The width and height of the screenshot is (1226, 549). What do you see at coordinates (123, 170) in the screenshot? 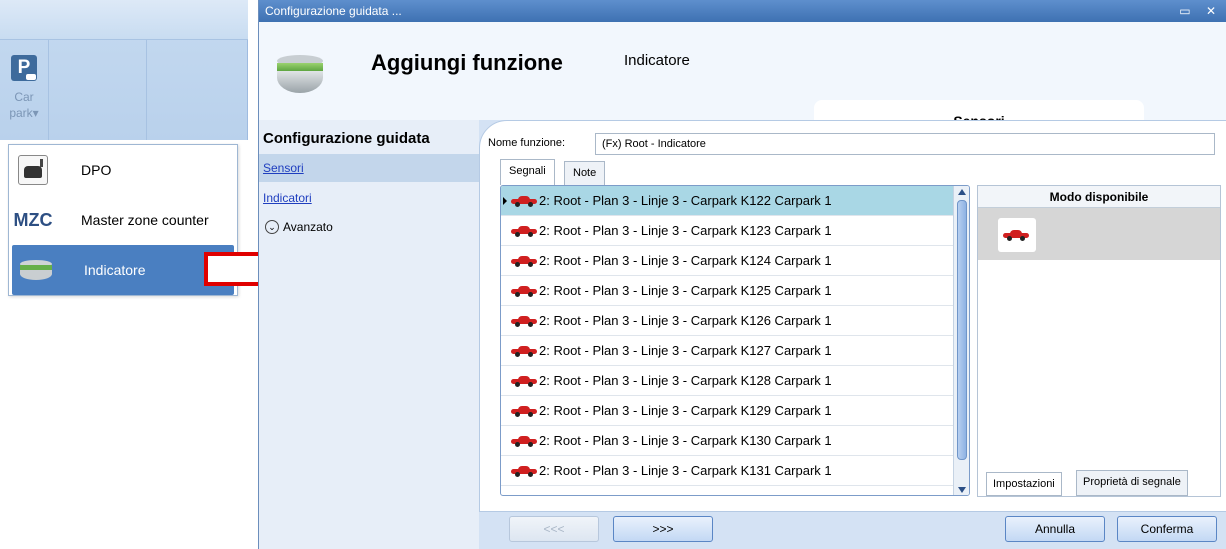
I see `menu-item-dpo: DPO` at bounding box center [123, 170].